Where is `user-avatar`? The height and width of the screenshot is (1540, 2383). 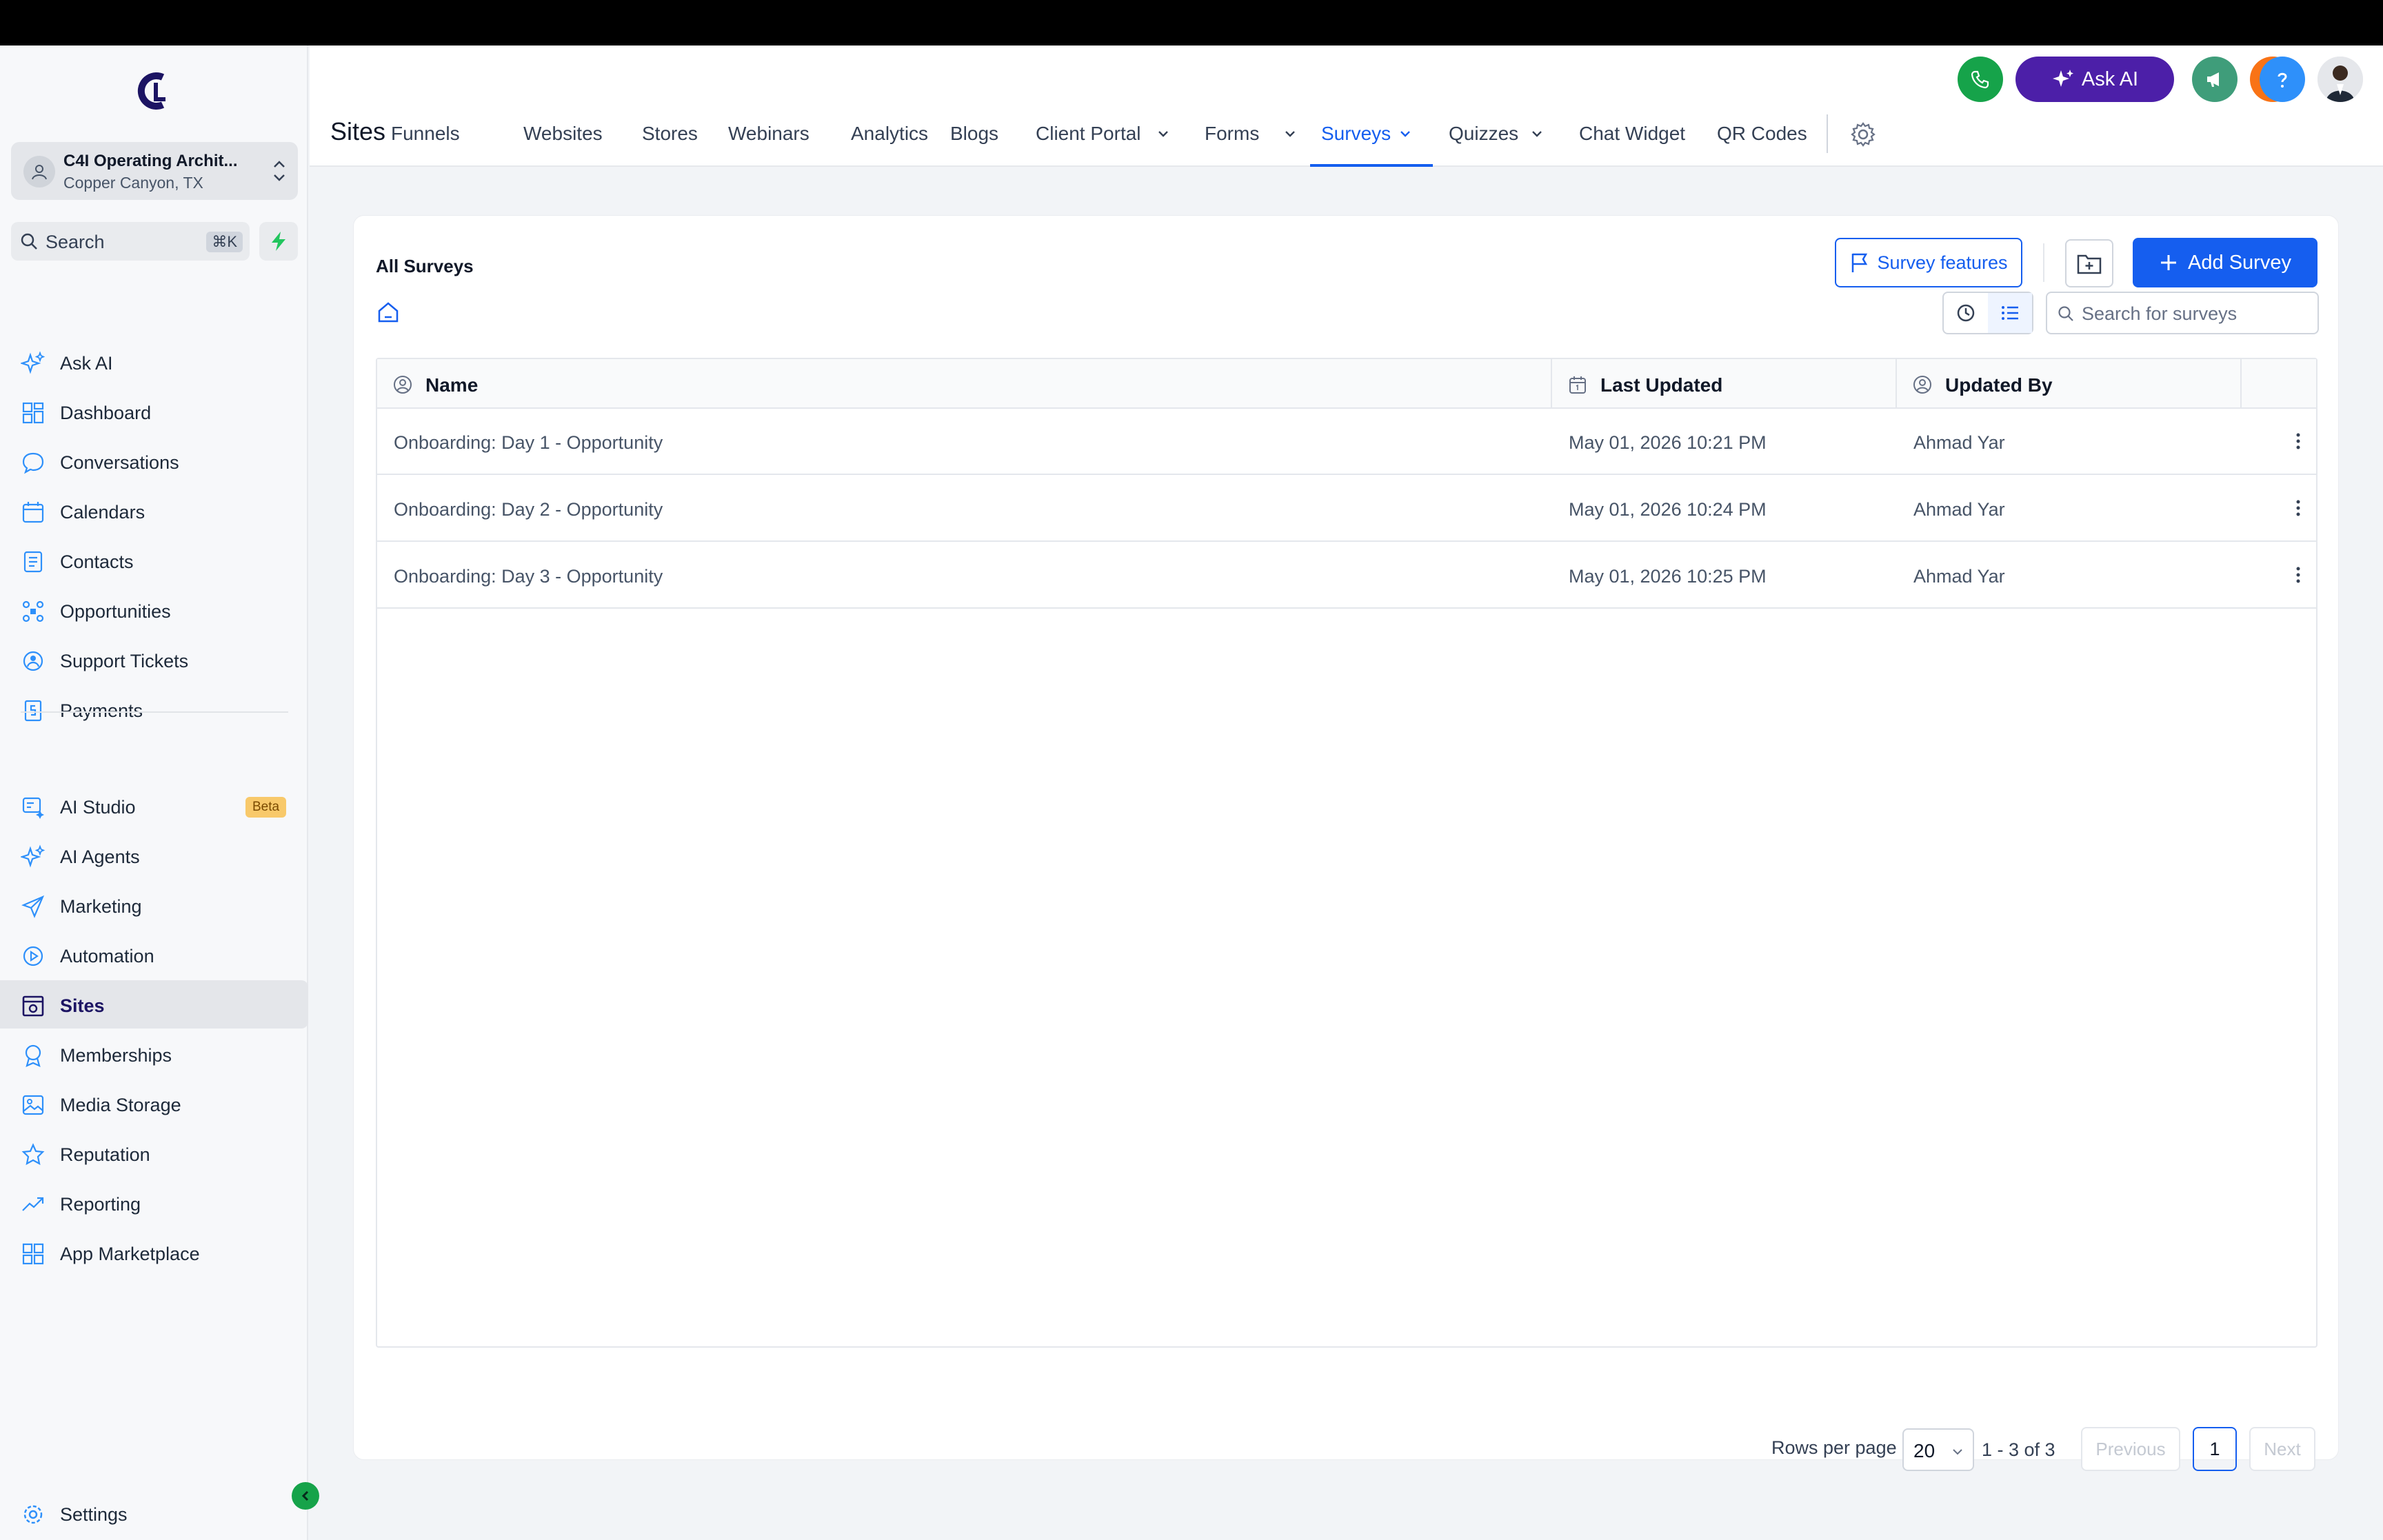 user-avatar is located at coordinates (2340, 80).